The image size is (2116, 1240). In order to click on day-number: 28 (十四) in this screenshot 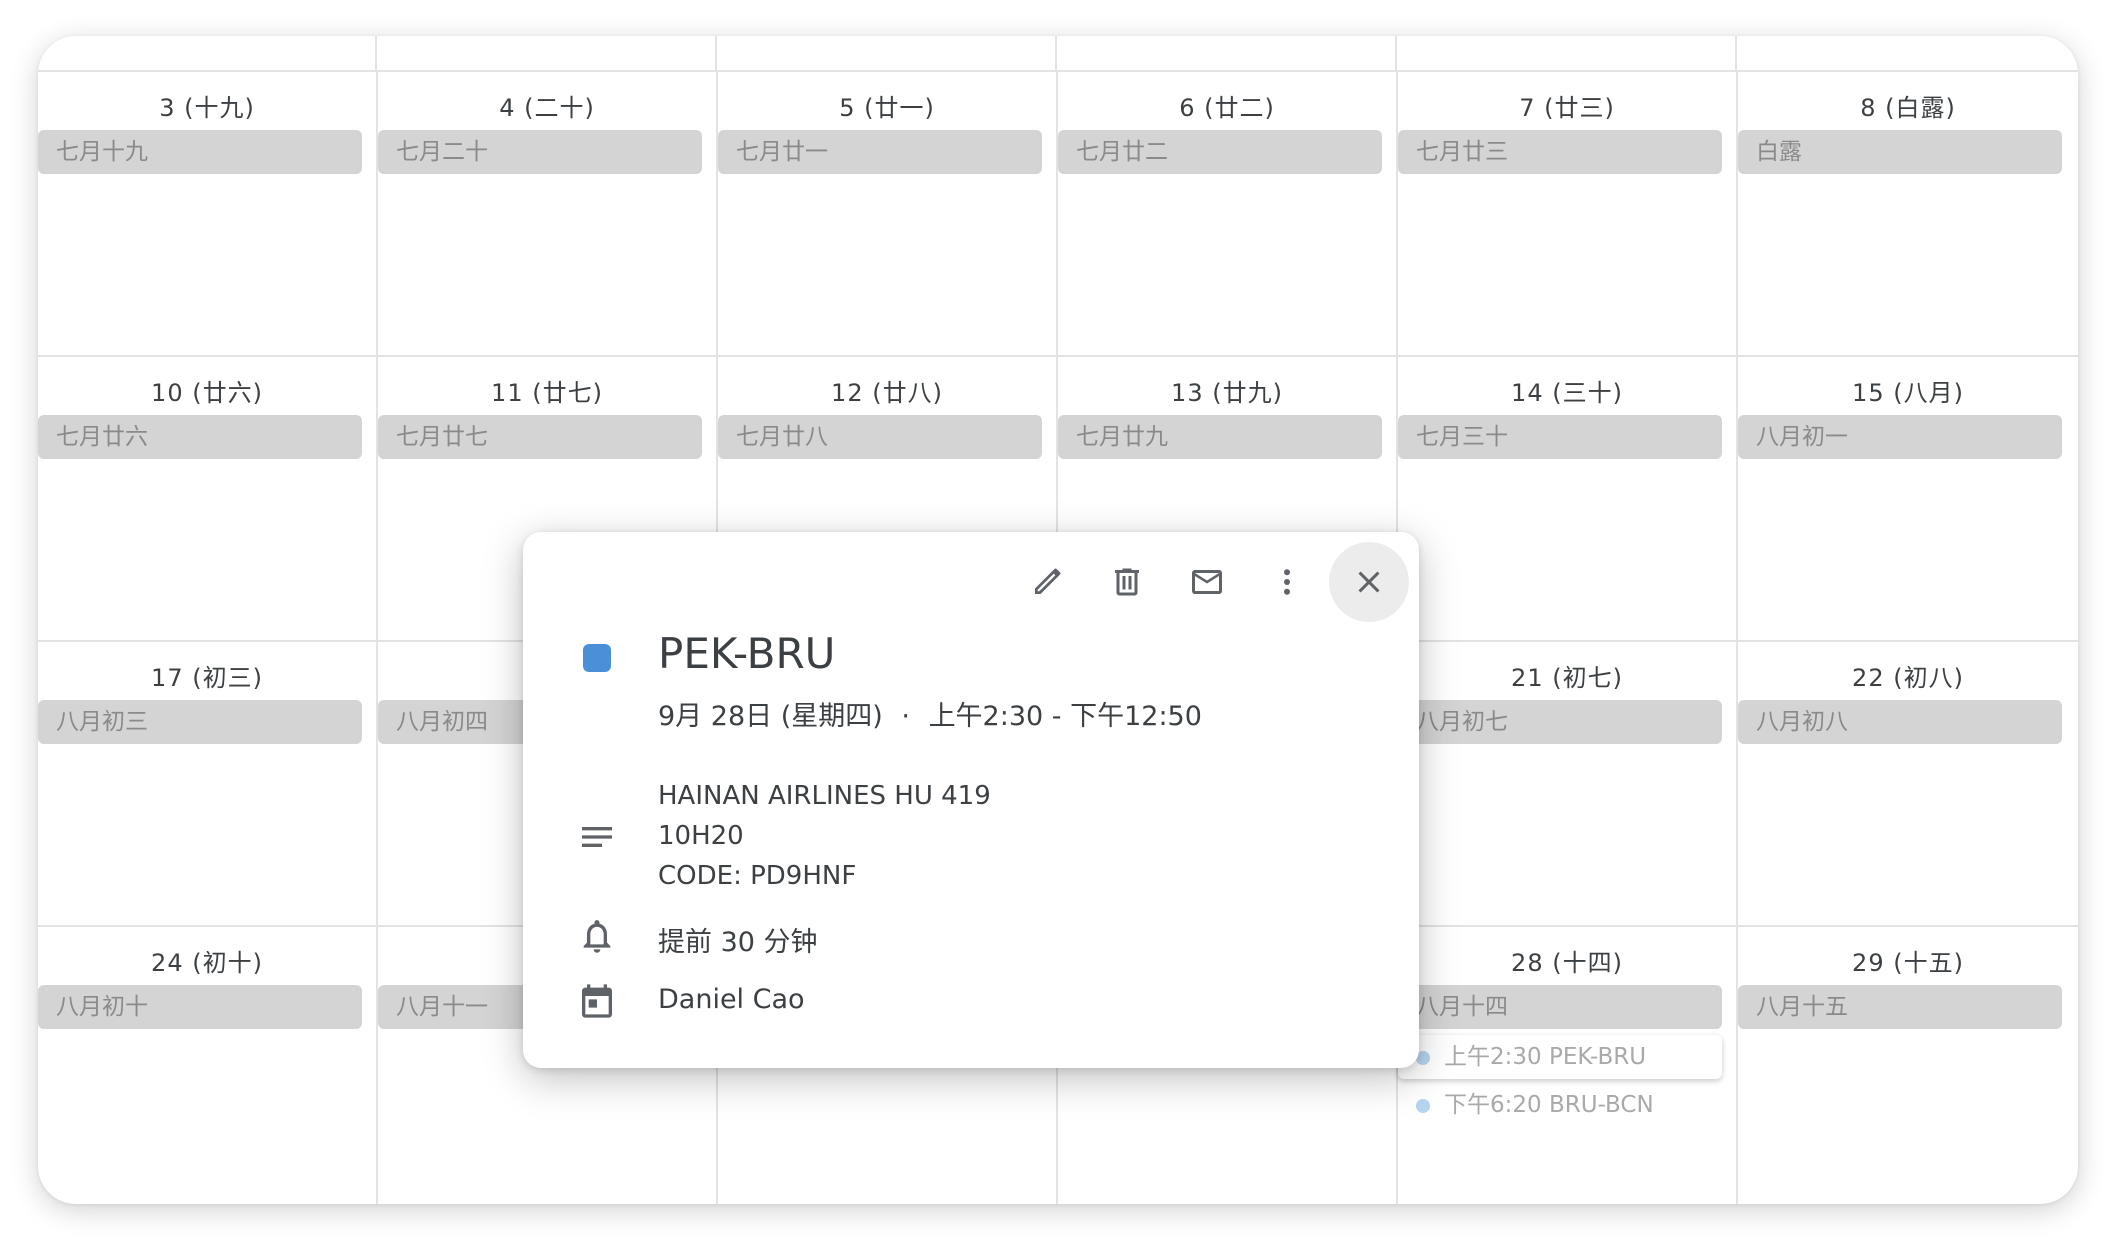, I will do `click(1567, 963)`.